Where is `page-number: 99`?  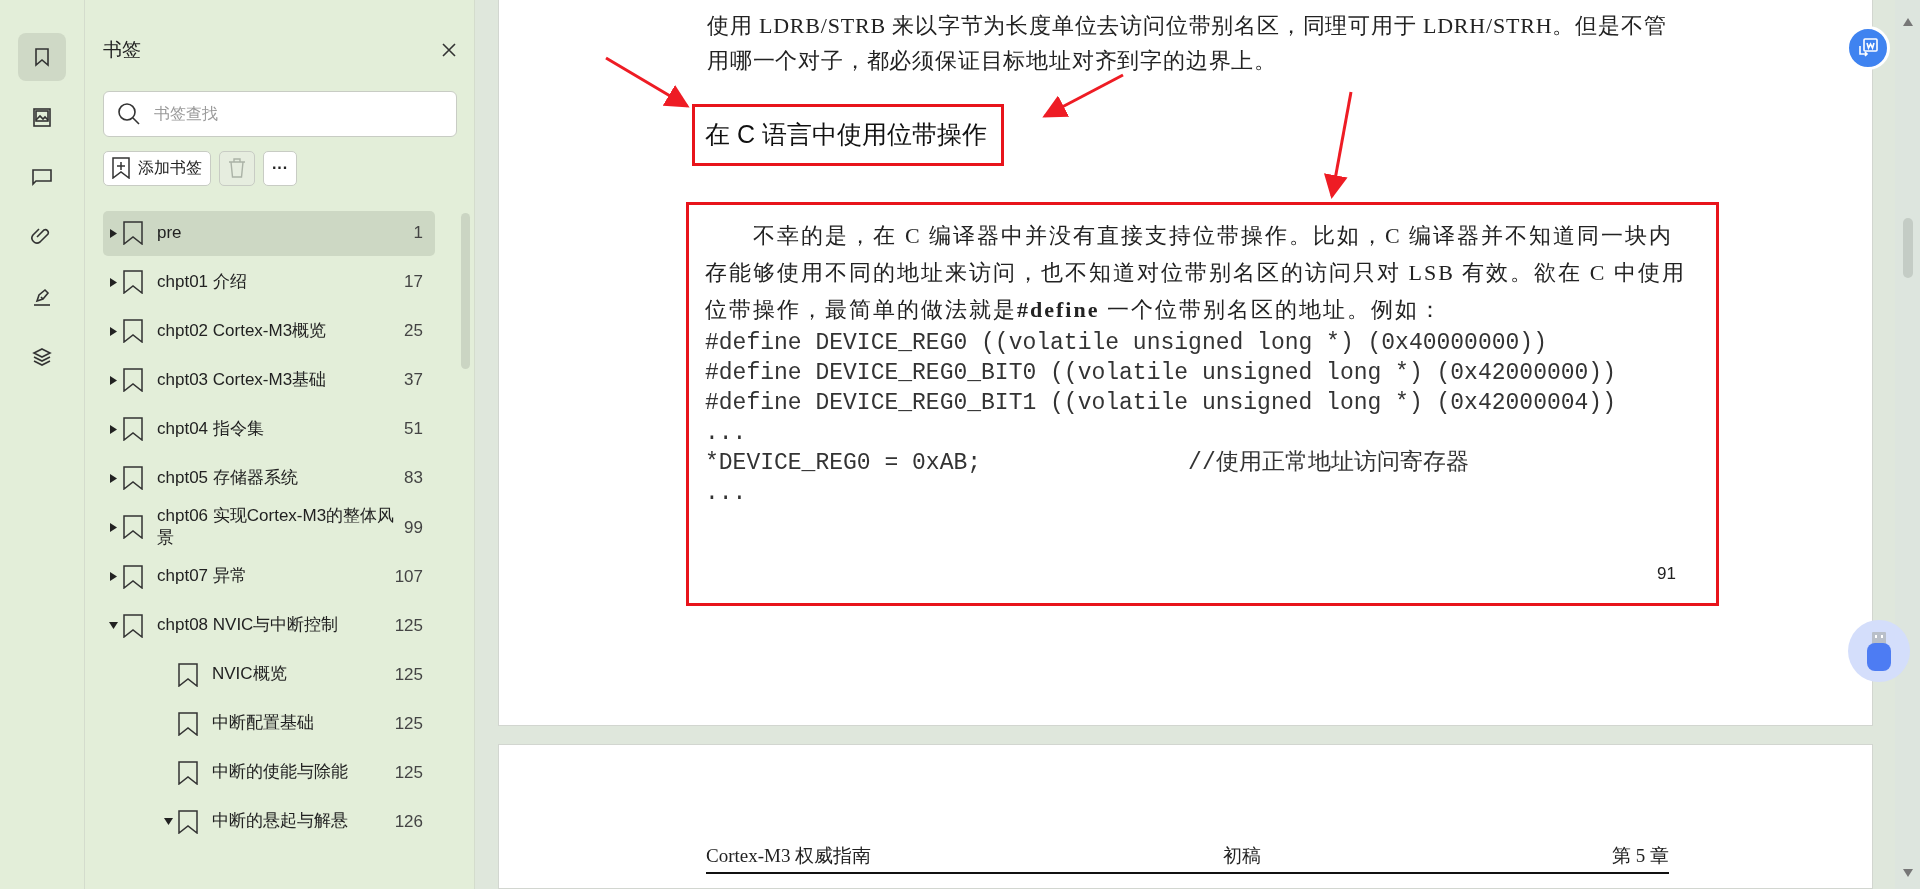
page-number: 99 is located at coordinates (413, 527).